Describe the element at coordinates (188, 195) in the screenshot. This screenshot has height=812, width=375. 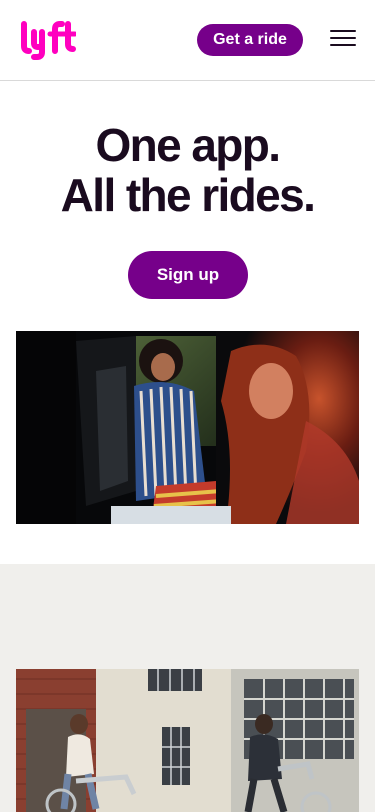
I see `hero-title-line-2: All the rides.` at that location.